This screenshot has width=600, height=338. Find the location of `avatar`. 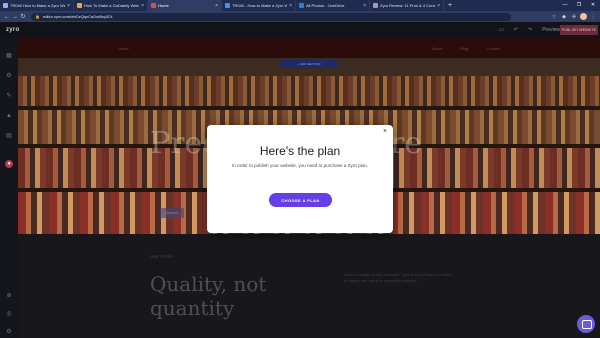

avatar is located at coordinates (583, 16).